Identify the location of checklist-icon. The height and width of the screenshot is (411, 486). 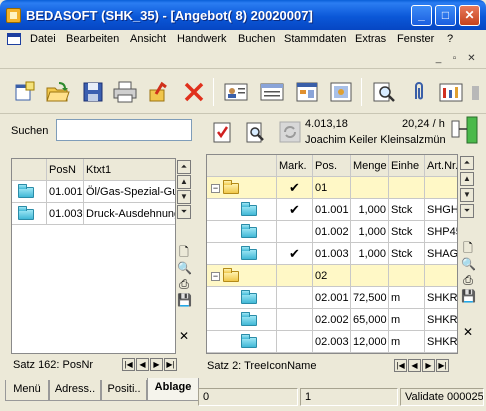
(222, 132).